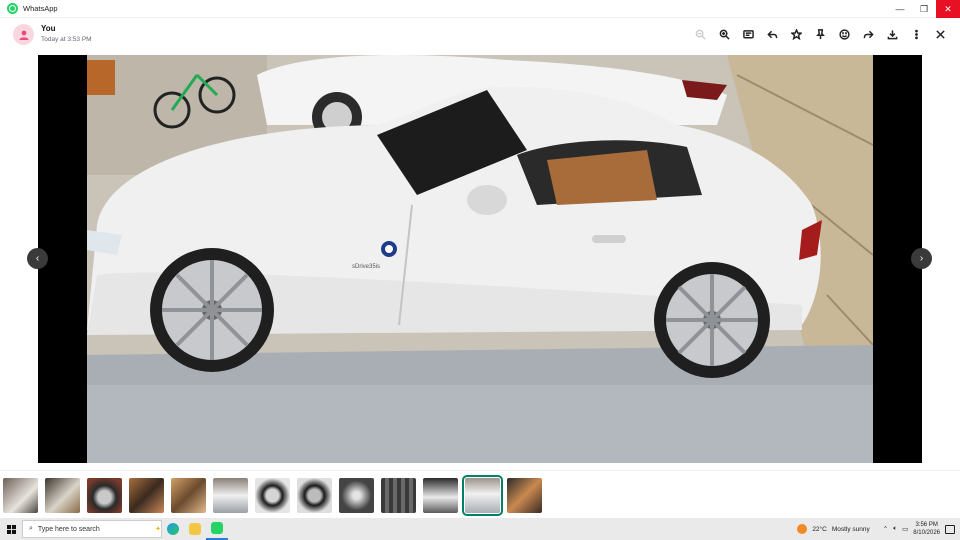  I want to click on volume-icon: 🔈︎, so click(895, 529).